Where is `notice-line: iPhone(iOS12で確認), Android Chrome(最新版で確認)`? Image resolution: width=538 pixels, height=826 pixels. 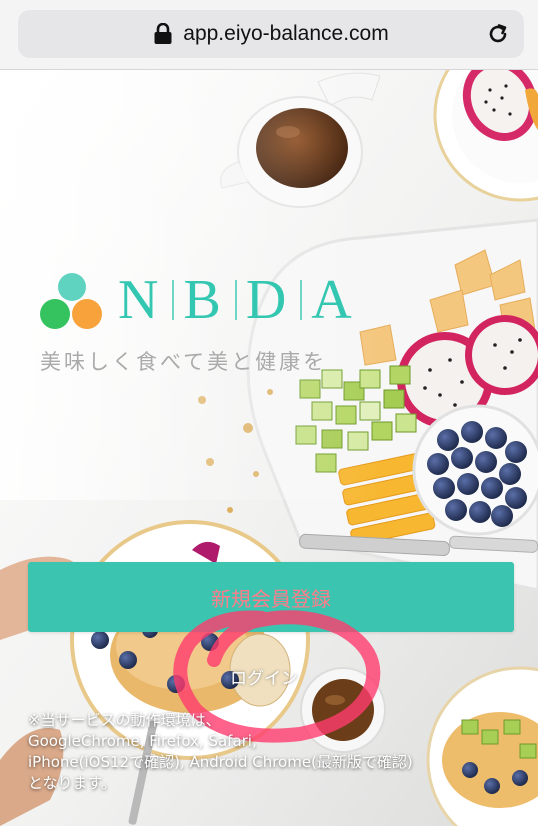
notice-line: iPhone(iOS12で確認), Android Chrome(最新版で確認) is located at coordinates (220, 762).